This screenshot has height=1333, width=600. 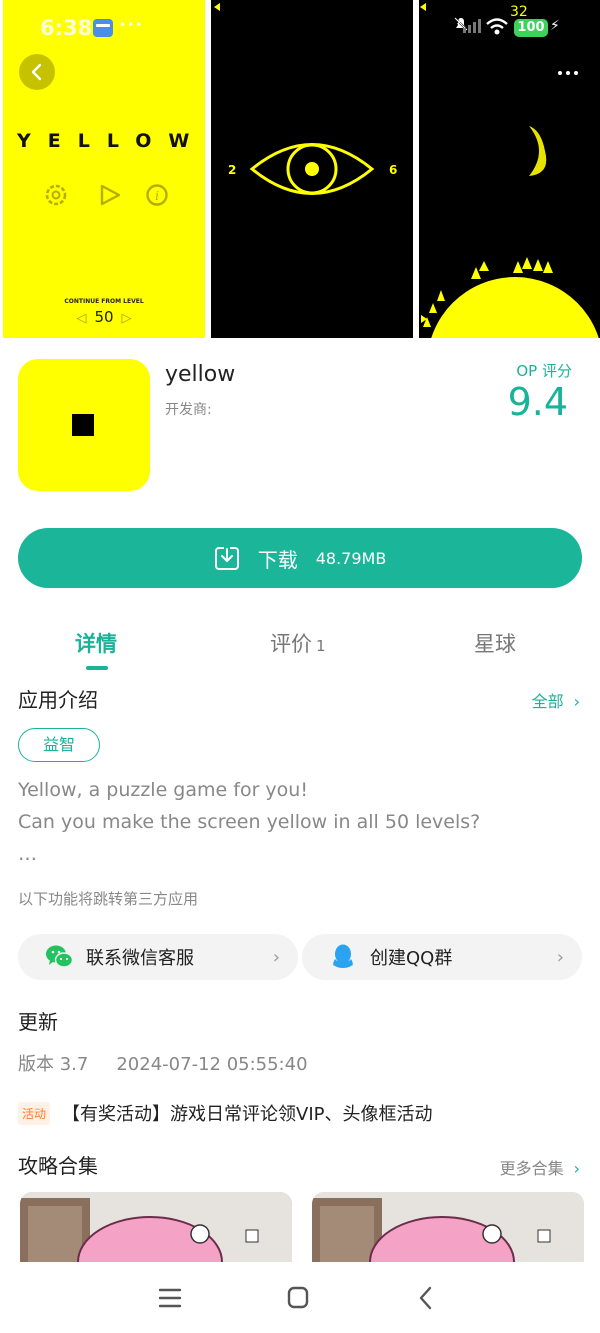 I want to click on update-title: 更新, so click(x=38, y=1022).